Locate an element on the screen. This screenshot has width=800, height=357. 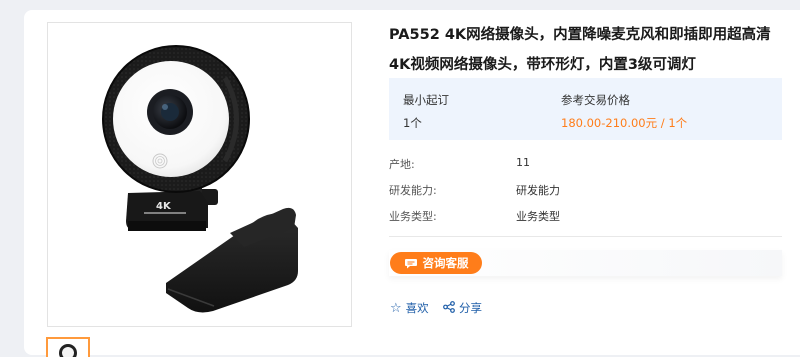
favorite-label: 喜欢 is located at coordinates (417, 308).